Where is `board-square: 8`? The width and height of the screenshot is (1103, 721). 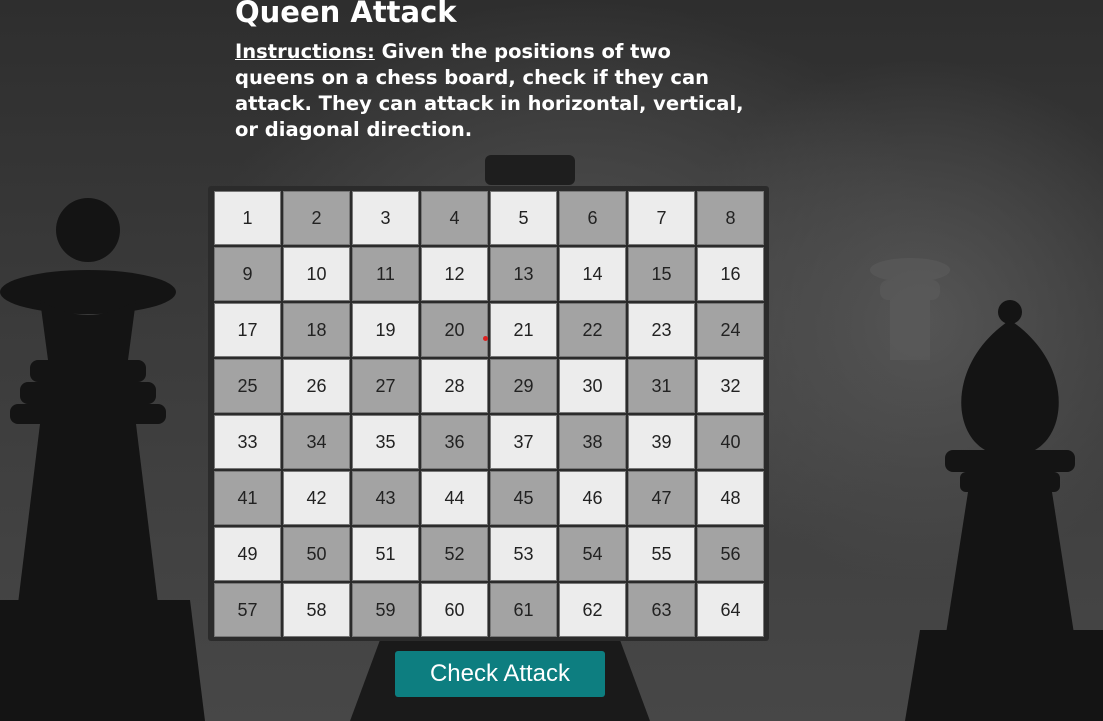
board-square: 8 is located at coordinates (730, 218).